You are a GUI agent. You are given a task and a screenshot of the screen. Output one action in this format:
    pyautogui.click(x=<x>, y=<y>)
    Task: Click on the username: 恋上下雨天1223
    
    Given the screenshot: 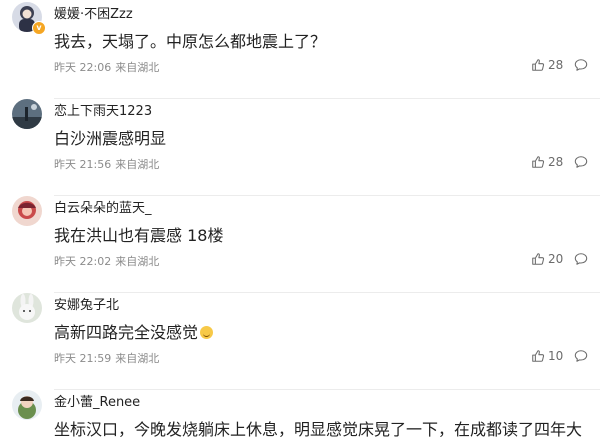 What is the action you would take?
    pyautogui.click(x=103, y=109)
    